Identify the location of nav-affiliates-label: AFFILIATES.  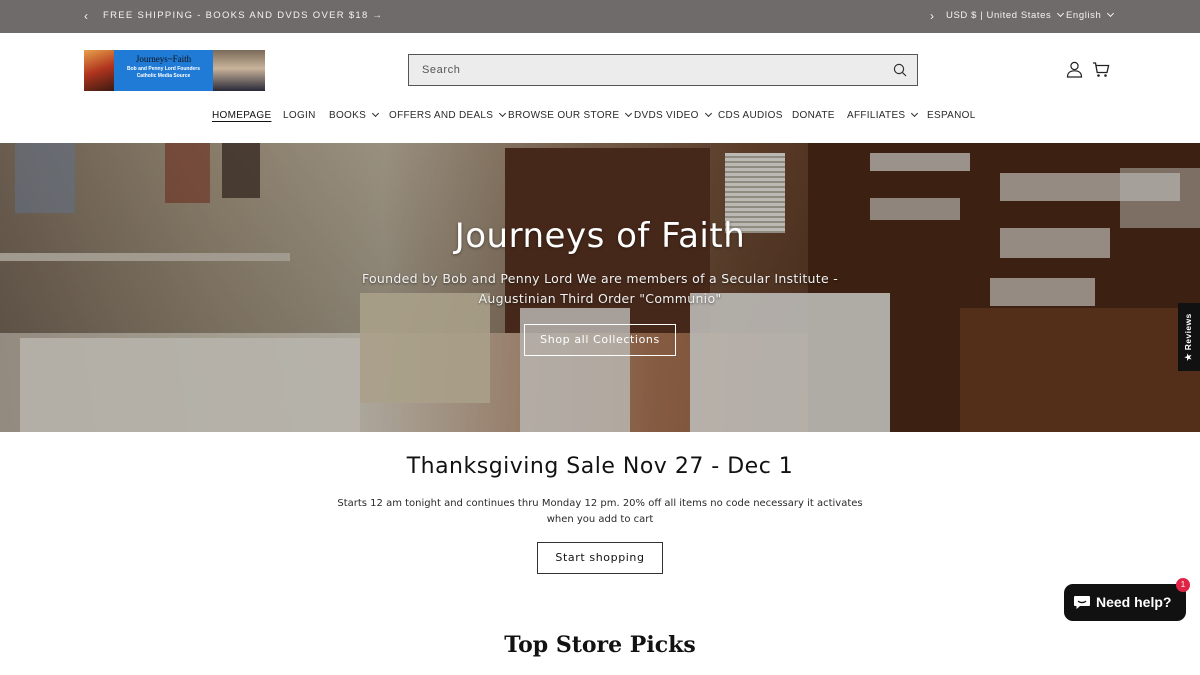
(876, 115).